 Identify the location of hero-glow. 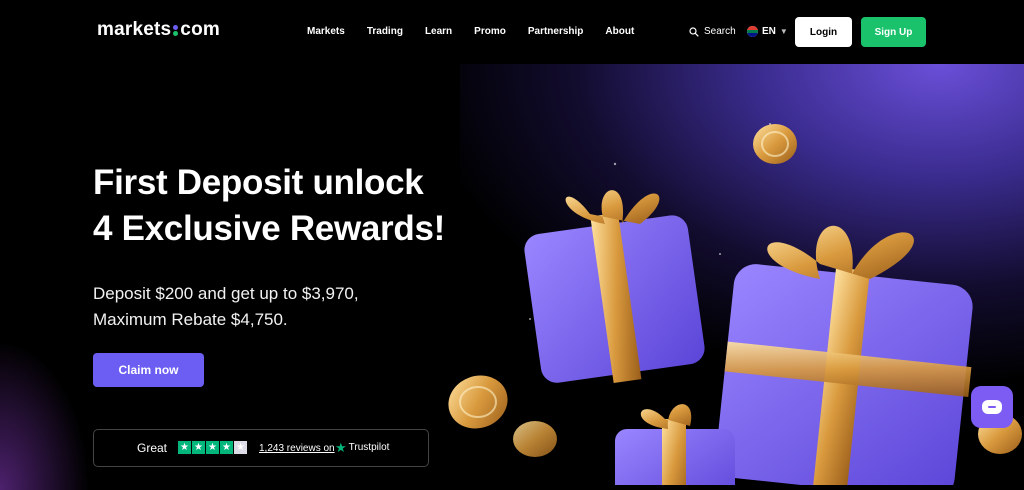
(45, 415).